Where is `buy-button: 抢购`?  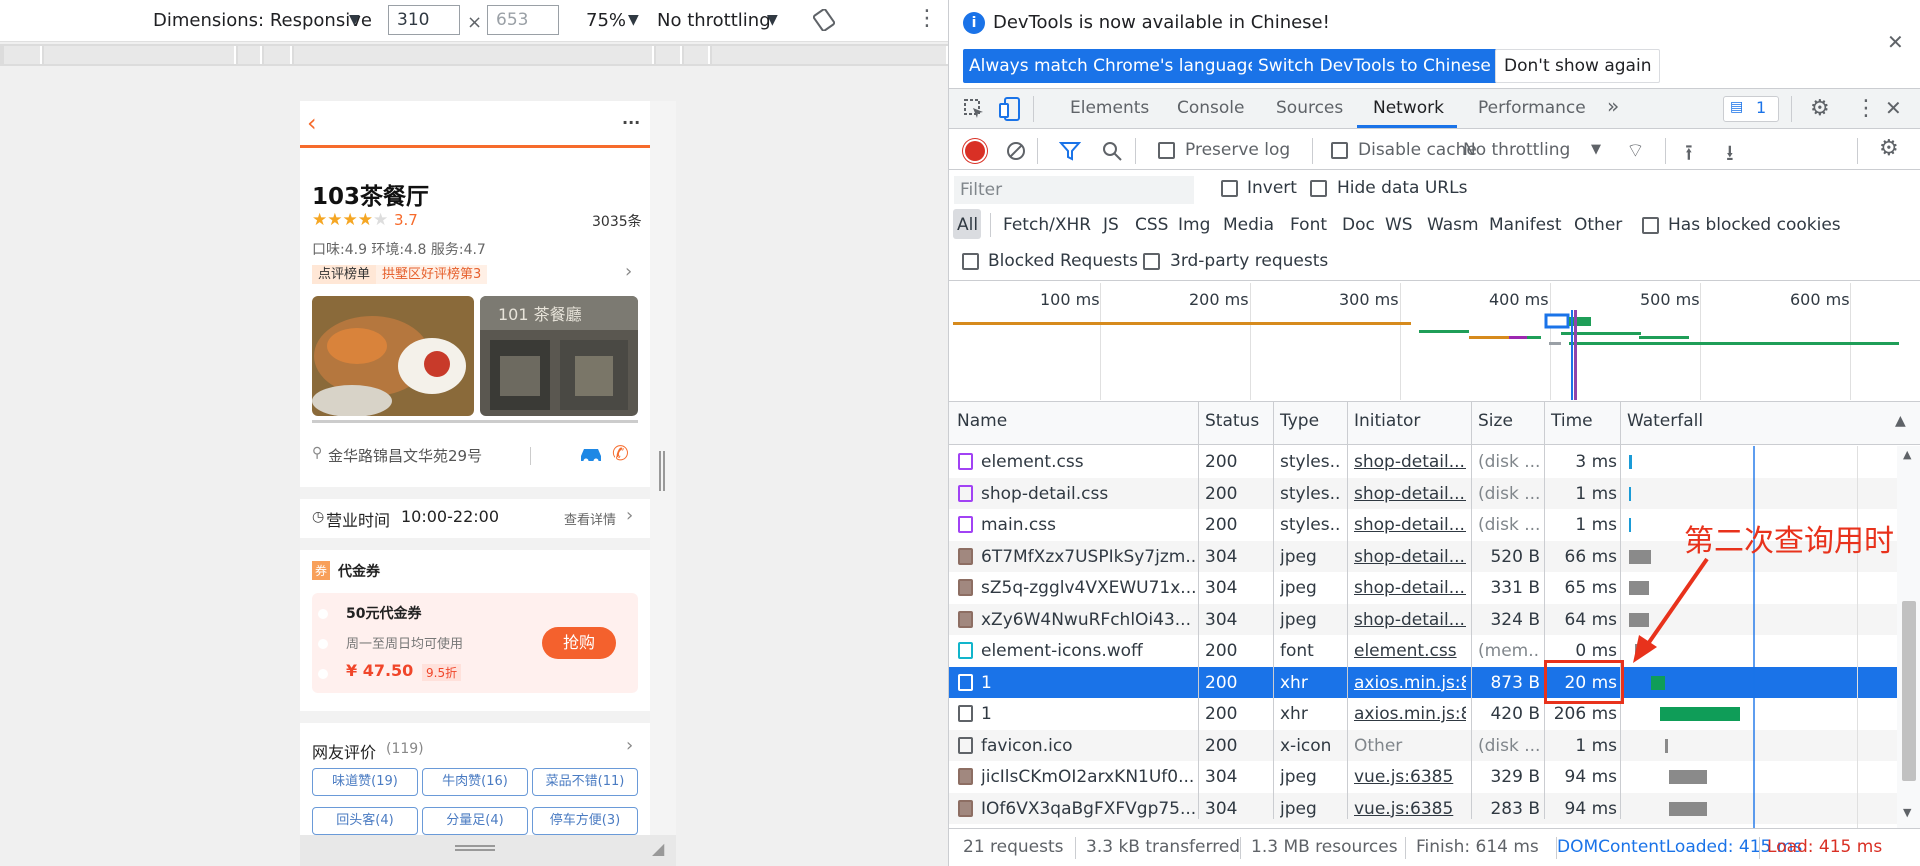 buy-button: 抢购 is located at coordinates (579, 643).